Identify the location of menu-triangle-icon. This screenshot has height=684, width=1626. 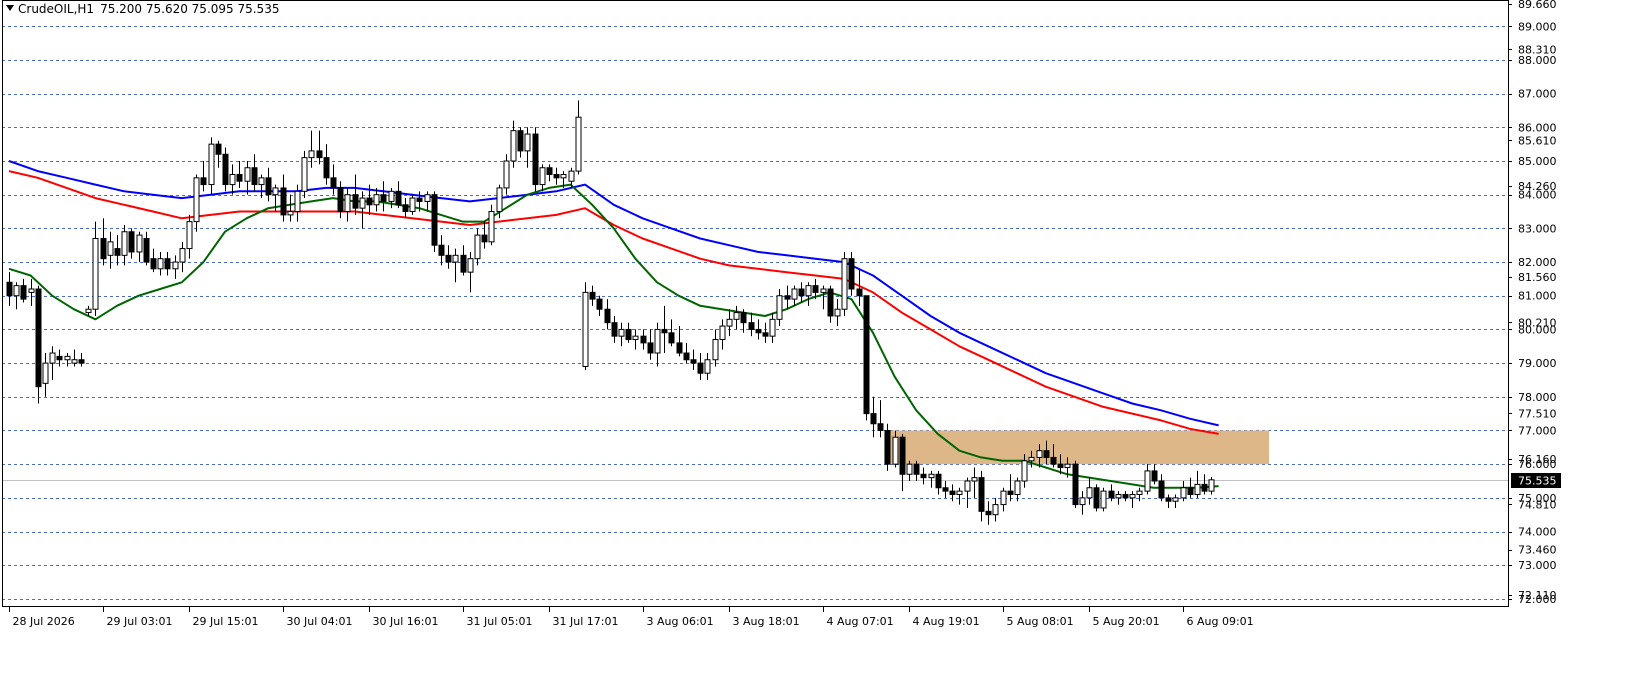
(10, 8).